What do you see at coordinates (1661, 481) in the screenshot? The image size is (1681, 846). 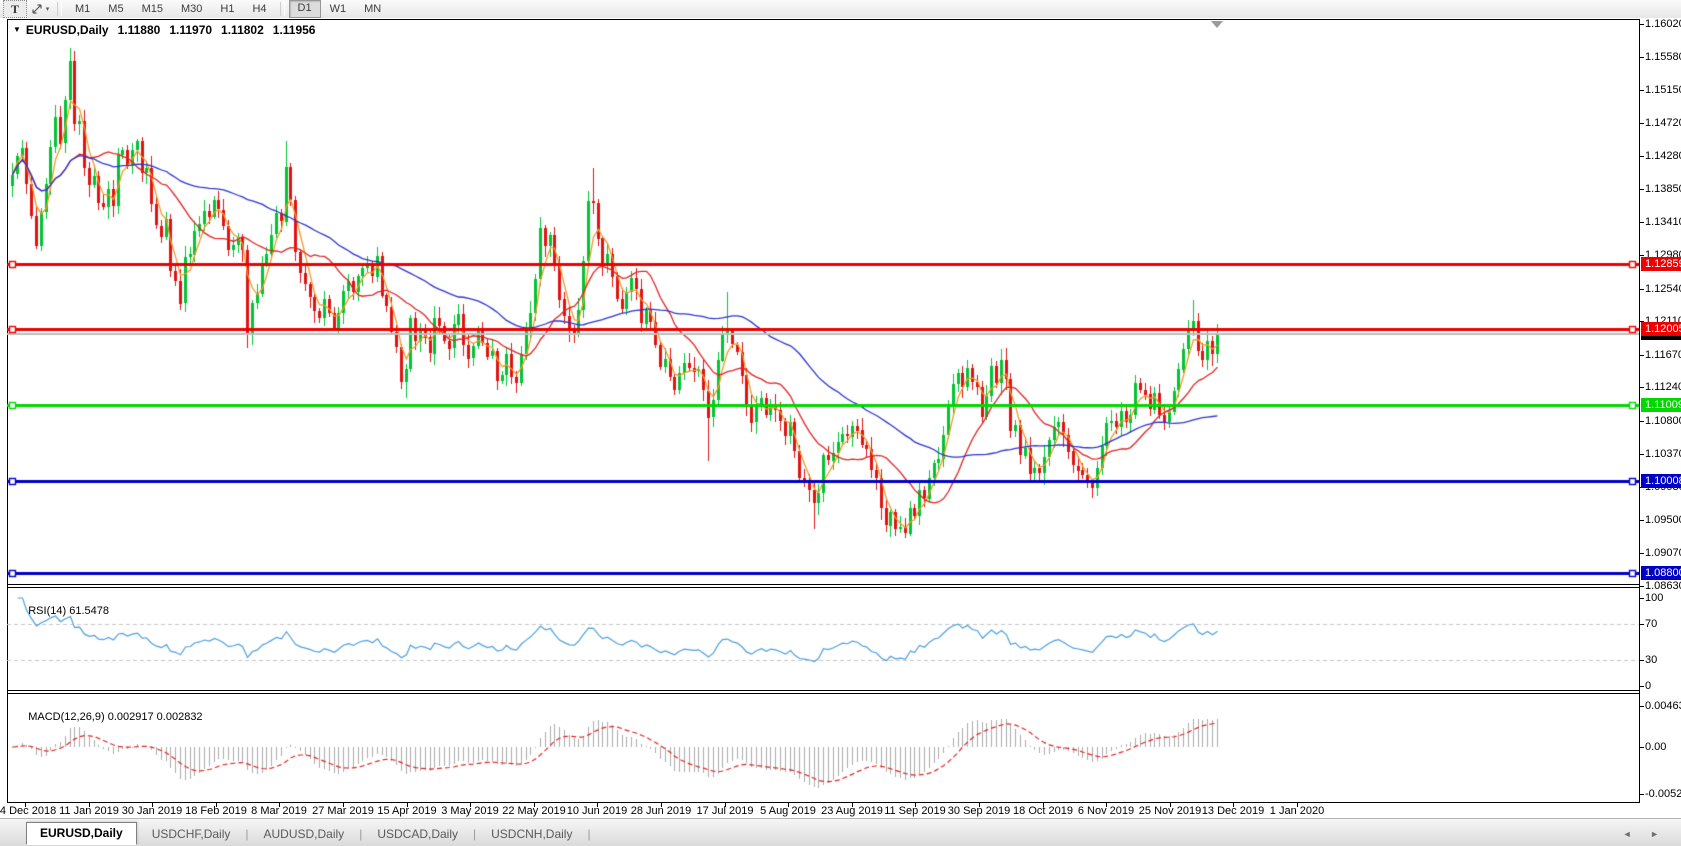 I see `hline-price-badge: 1.10008` at bounding box center [1661, 481].